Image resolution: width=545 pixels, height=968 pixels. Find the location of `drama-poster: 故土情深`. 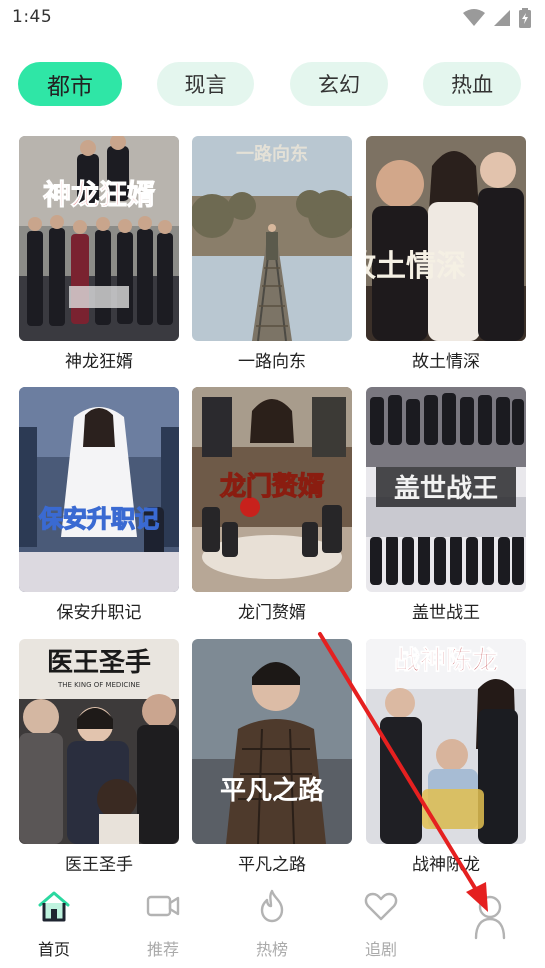

drama-poster: 故土情深 is located at coordinates (446, 238).